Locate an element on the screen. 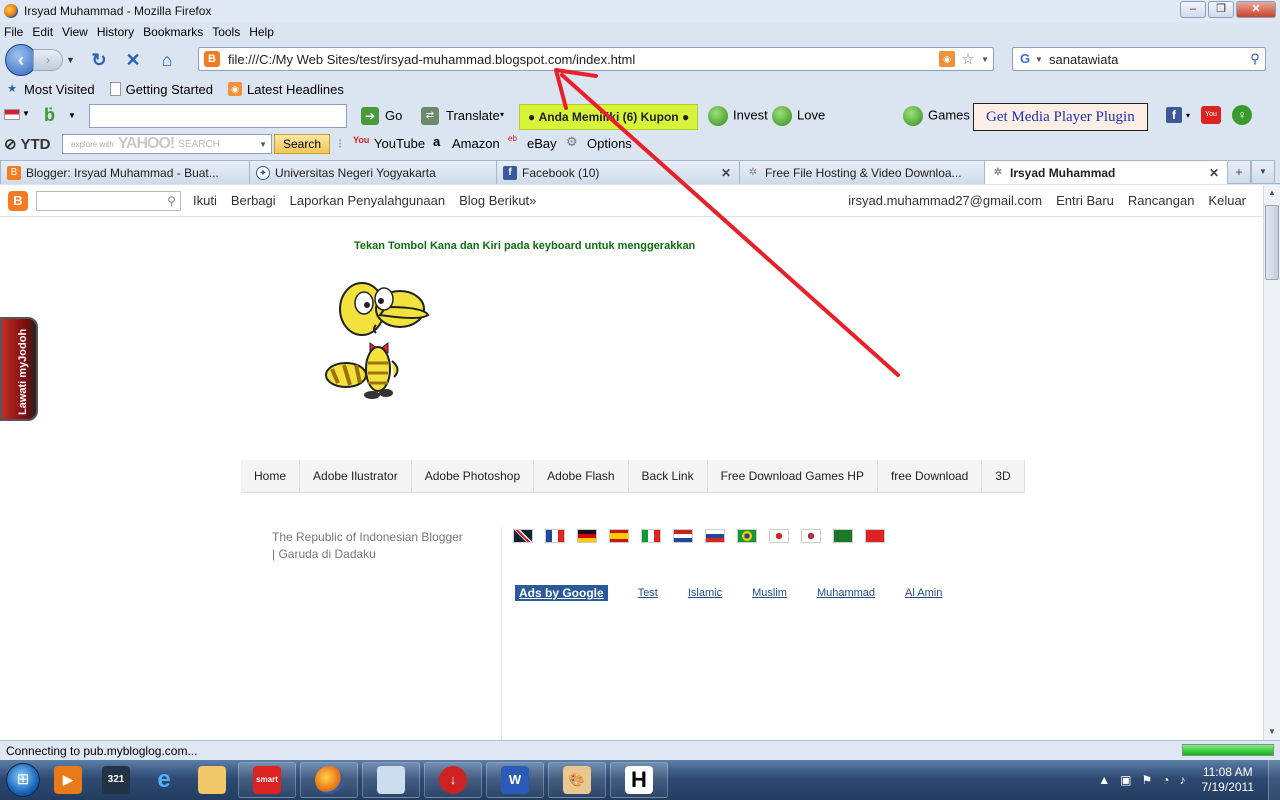 The height and width of the screenshot is (800, 1280). ad-link-al-amin: Al Amin is located at coordinates (923, 593).